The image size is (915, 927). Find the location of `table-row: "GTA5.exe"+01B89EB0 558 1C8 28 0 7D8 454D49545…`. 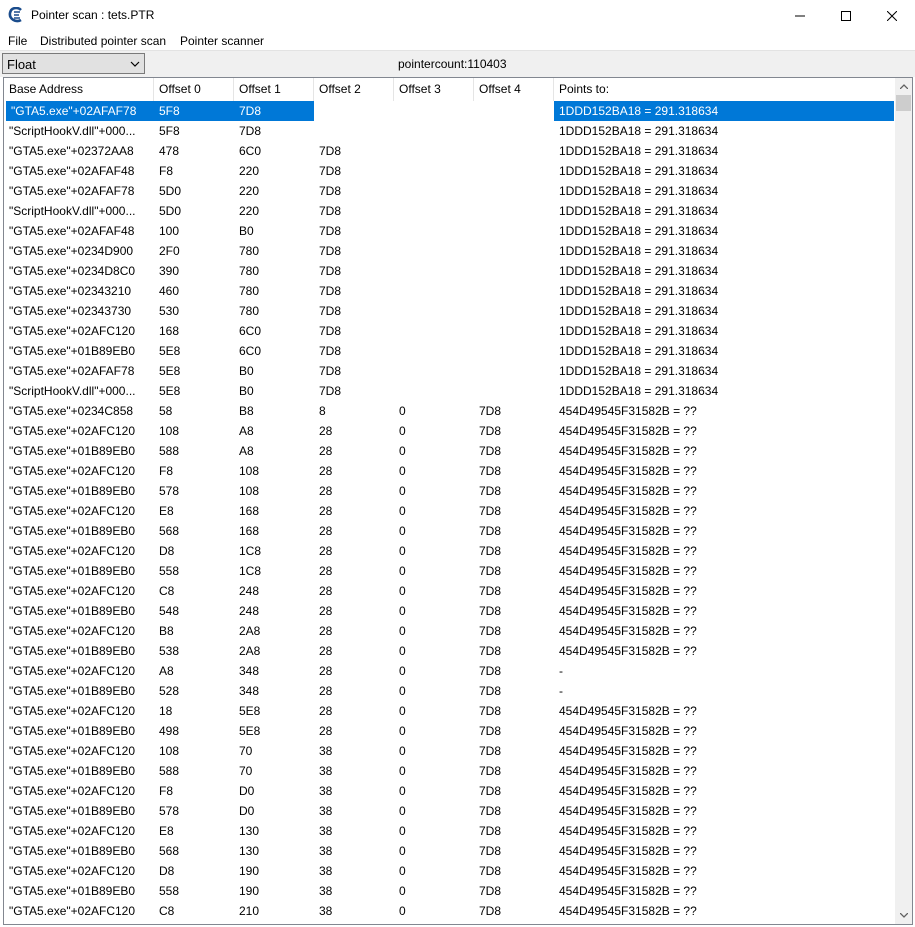

table-row: "GTA5.exe"+01B89EB0 558 1C8 28 0 7D8 454D49545… is located at coordinates (450, 571).